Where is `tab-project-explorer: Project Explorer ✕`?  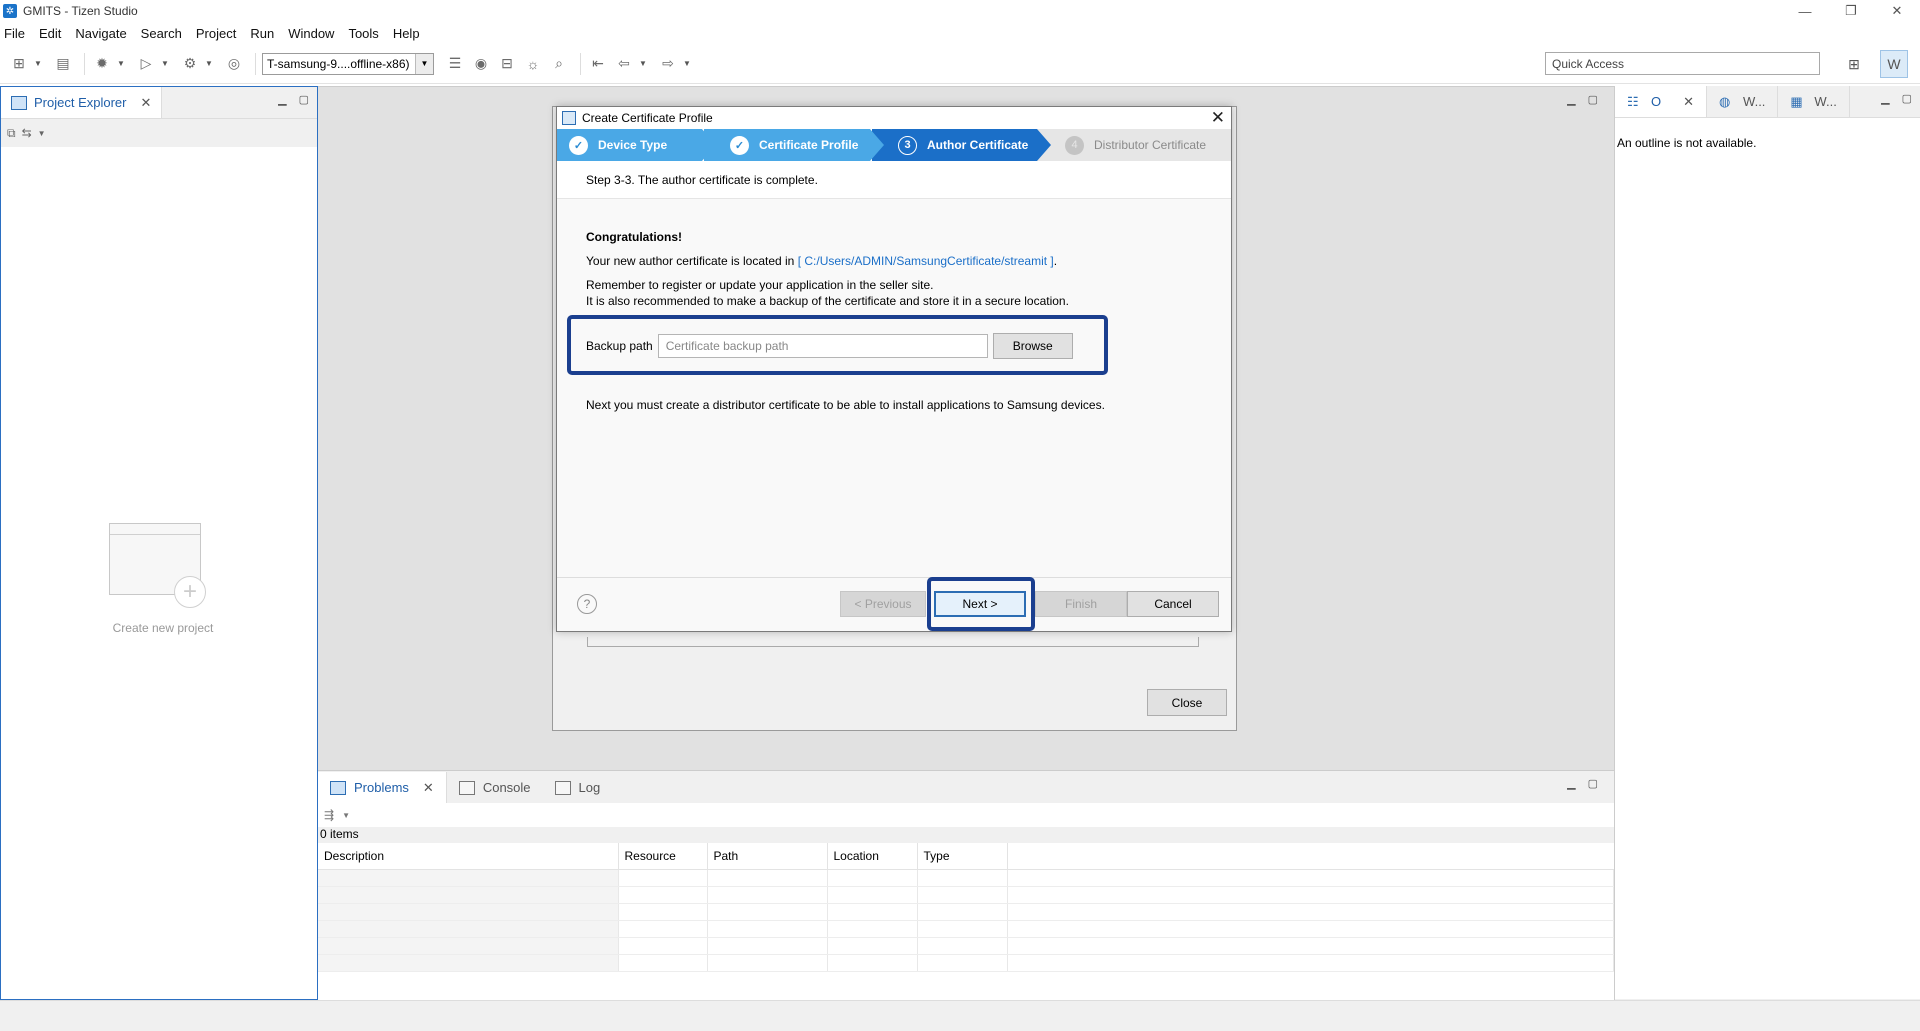
tab-project-explorer: Project Explorer ✕ is located at coordinates (82, 102).